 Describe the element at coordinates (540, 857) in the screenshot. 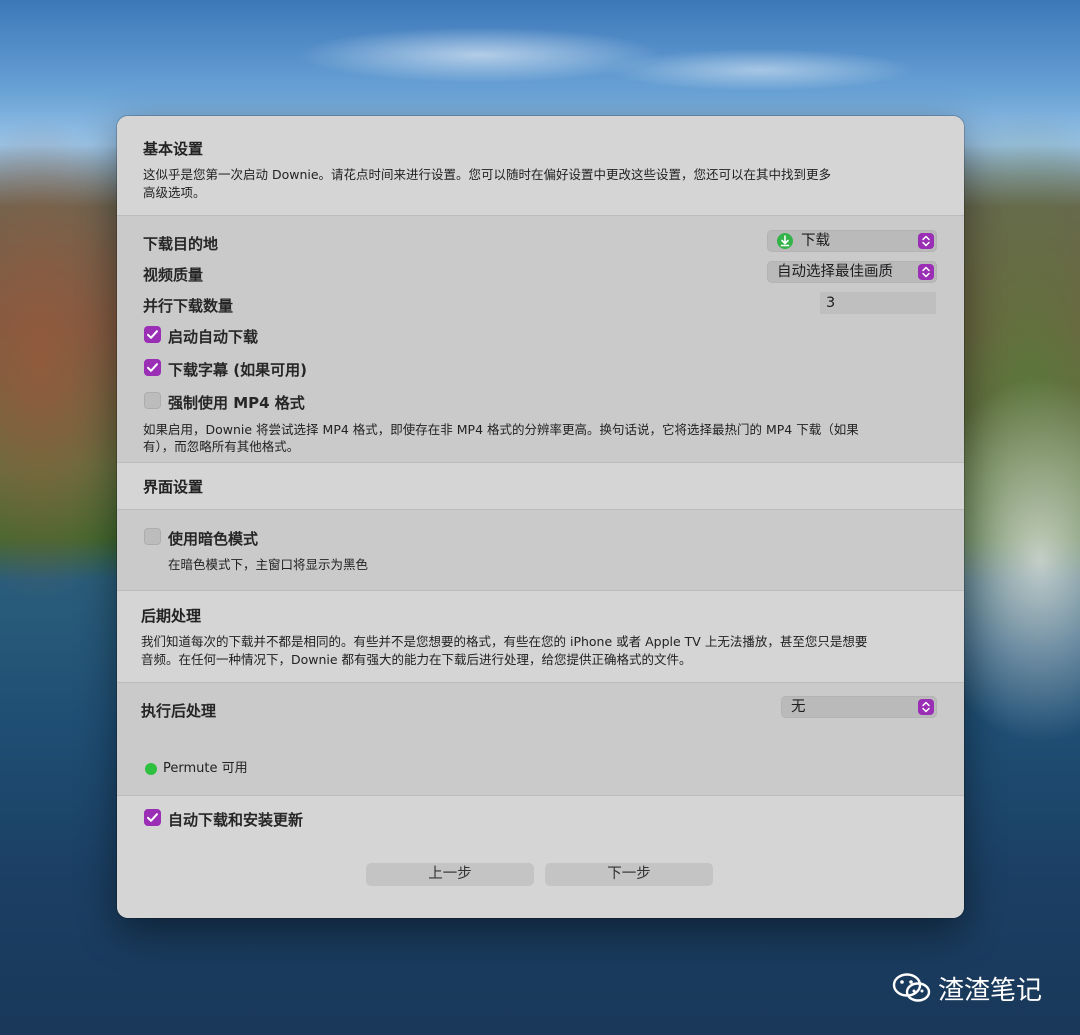

I see `footer-section: 自动下载和安装更新 上一步 下一步` at that location.